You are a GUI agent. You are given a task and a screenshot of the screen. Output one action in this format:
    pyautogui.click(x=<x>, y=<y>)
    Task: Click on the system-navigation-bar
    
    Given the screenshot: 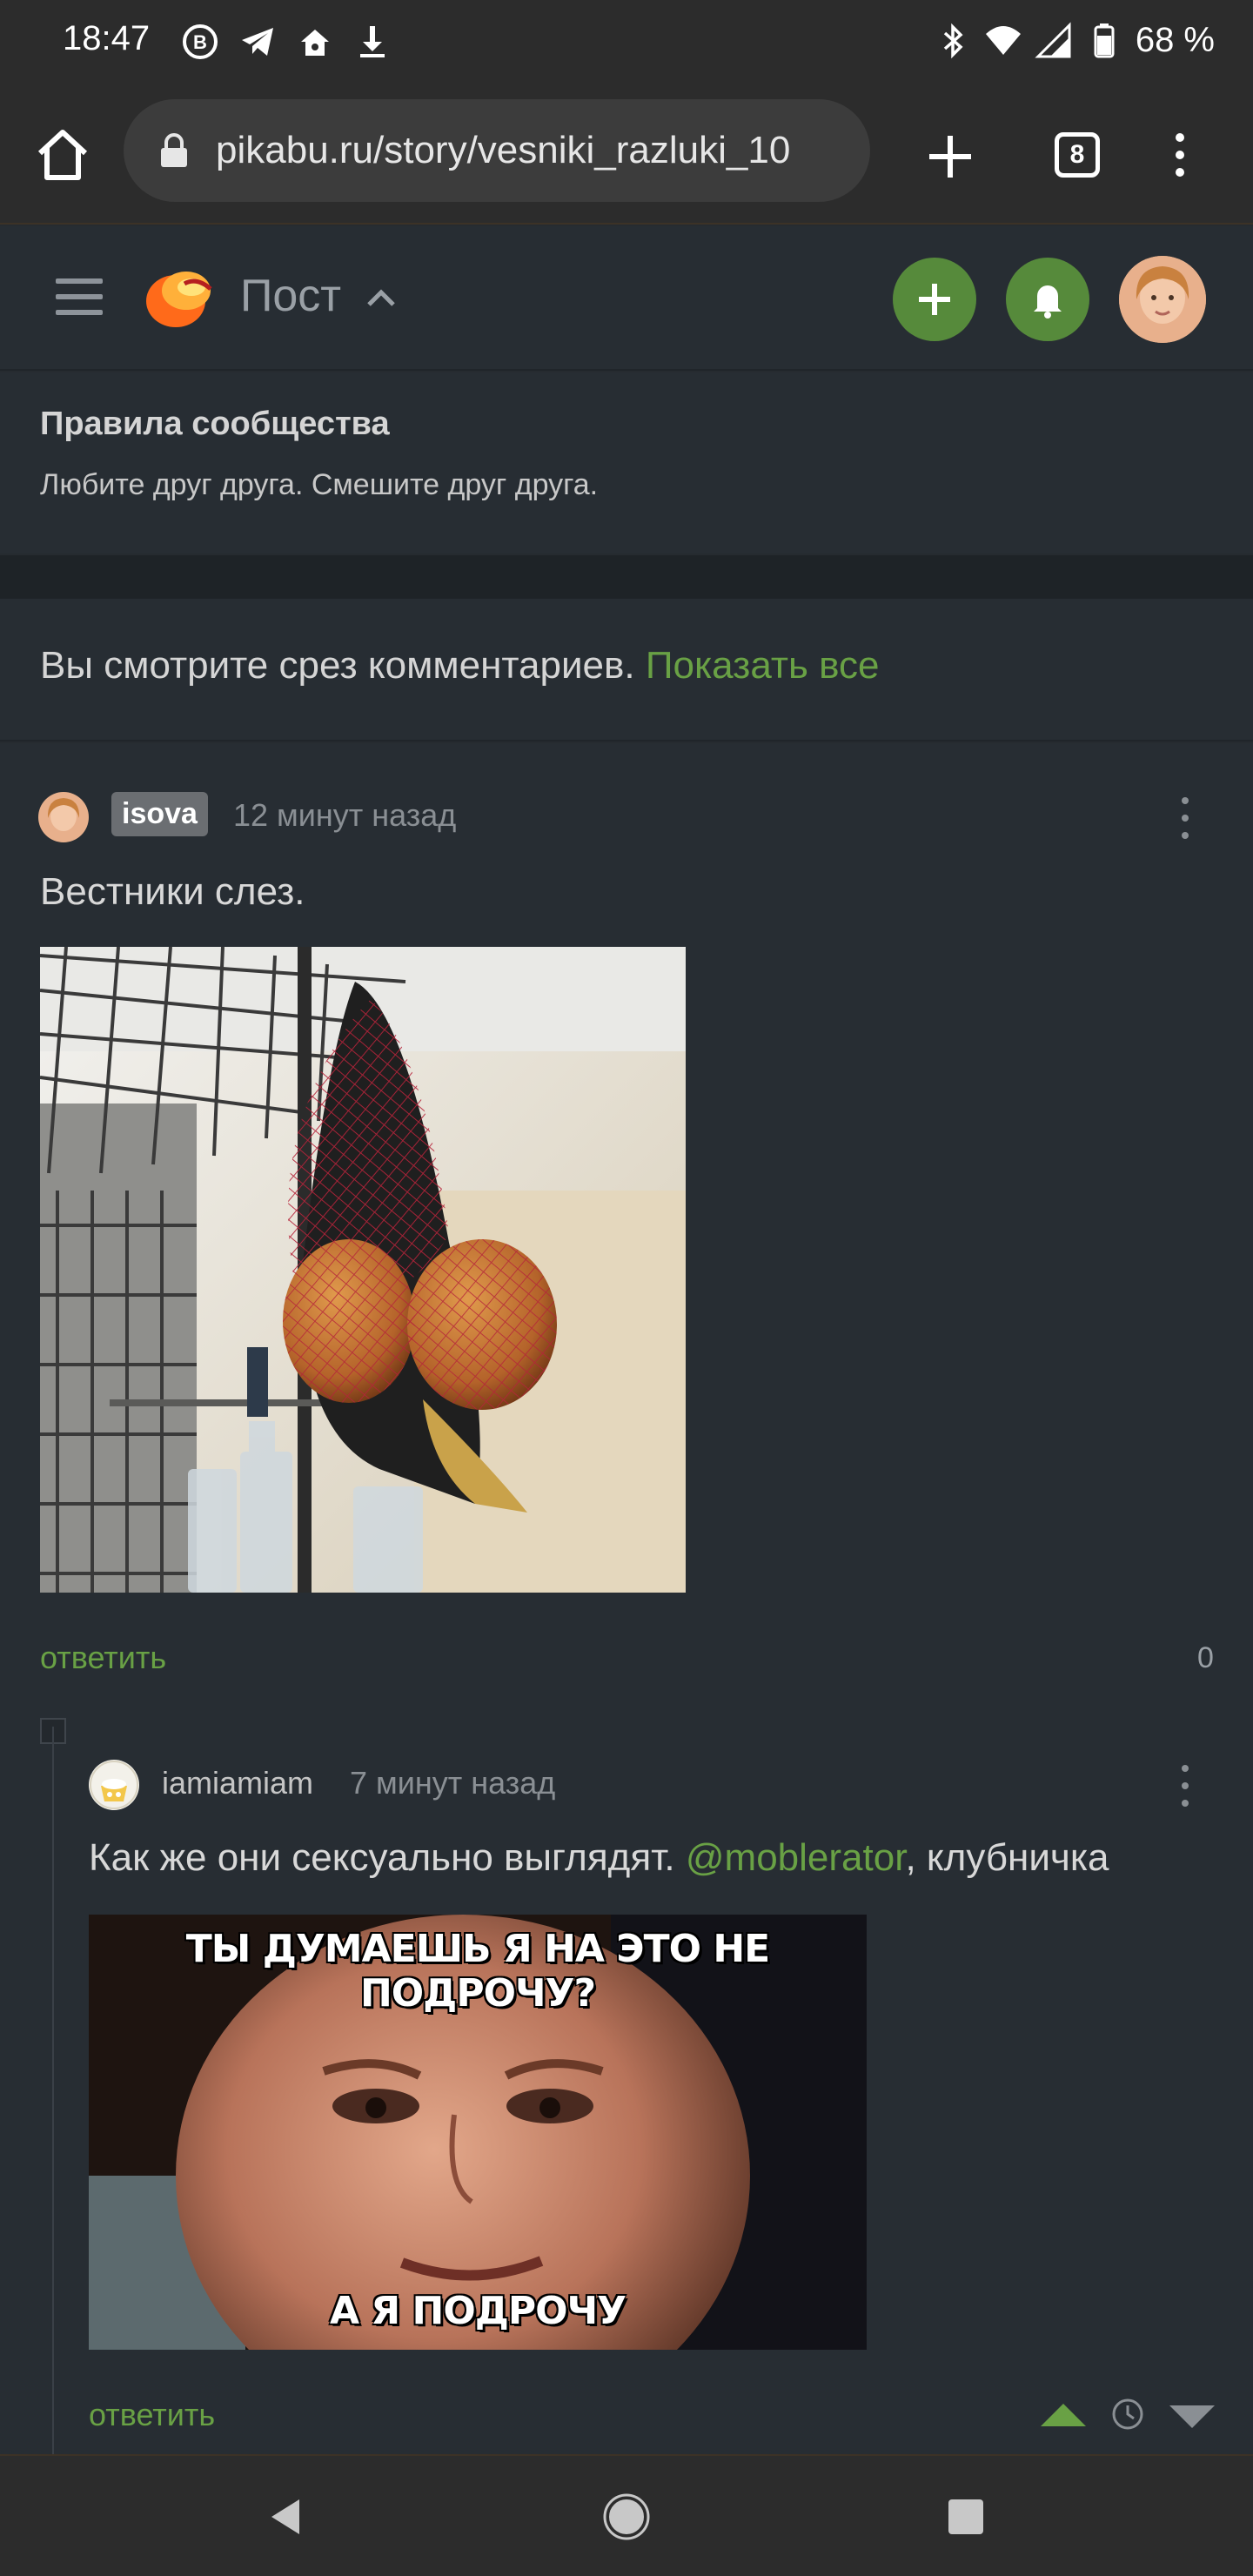 What is the action you would take?
    pyautogui.click(x=626, y=2515)
    